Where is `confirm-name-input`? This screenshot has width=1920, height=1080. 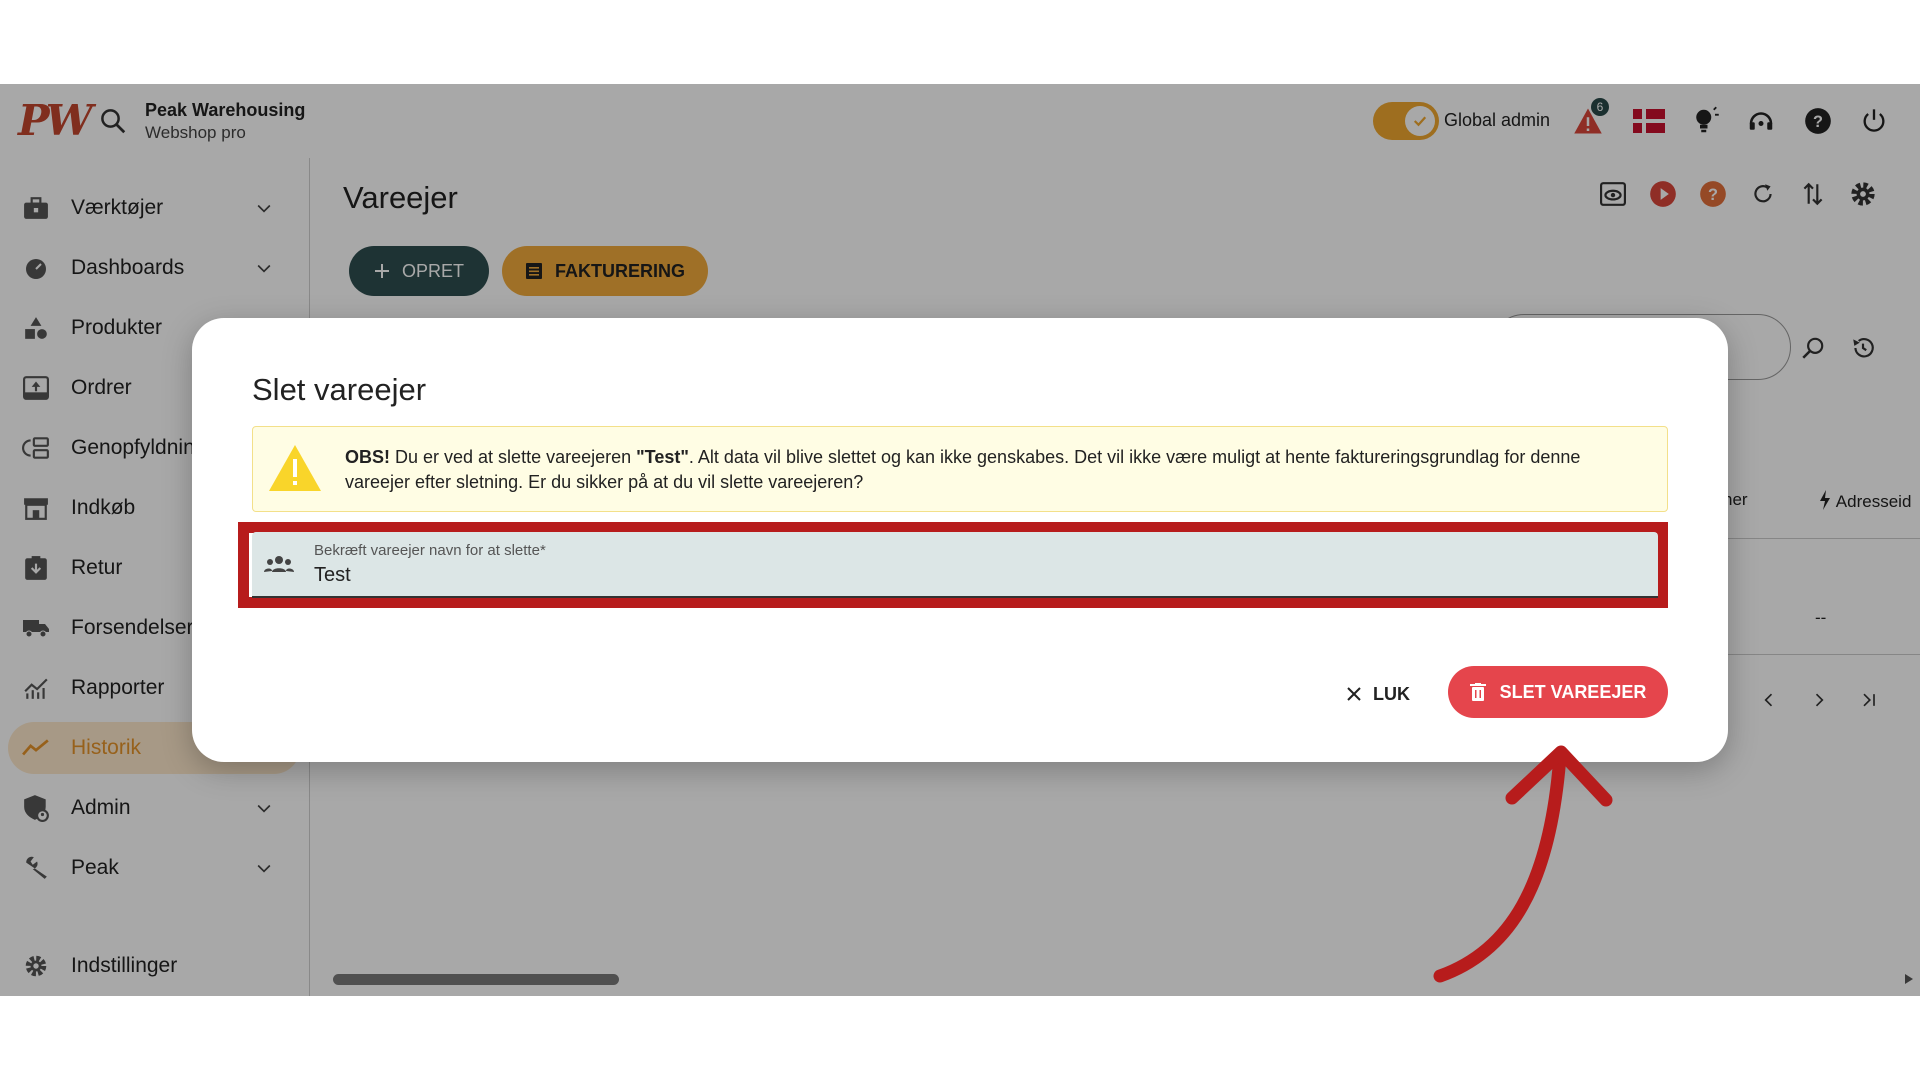
confirm-name-input is located at coordinates (964, 575).